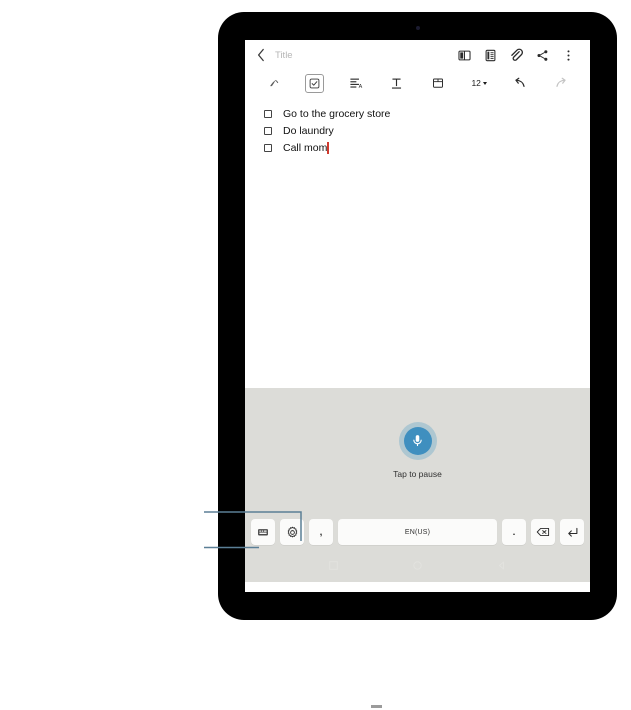  Describe the element at coordinates (328, 147) in the screenshot. I see `text-cursor` at that location.